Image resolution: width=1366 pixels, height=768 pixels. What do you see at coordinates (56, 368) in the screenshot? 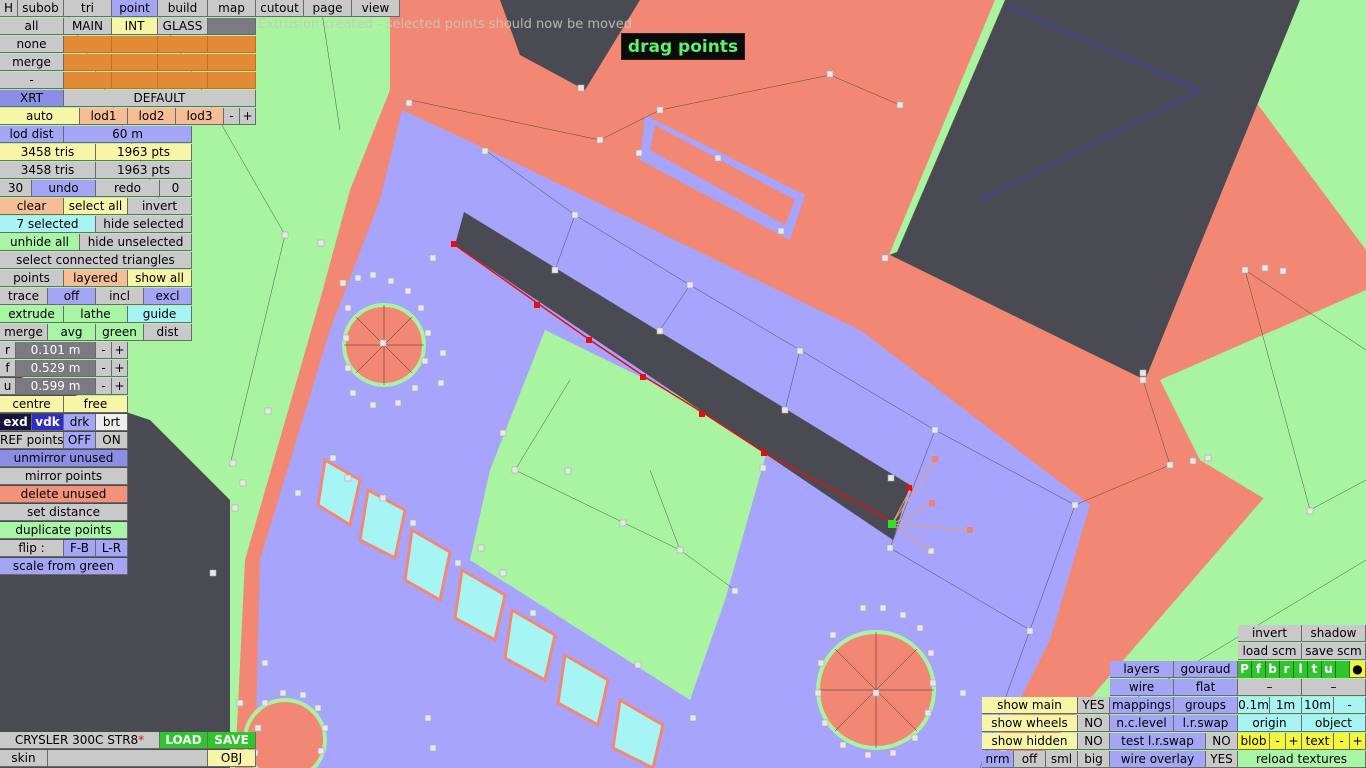
I see `param-f-value: 0.529 m` at bounding box center [56, 368].